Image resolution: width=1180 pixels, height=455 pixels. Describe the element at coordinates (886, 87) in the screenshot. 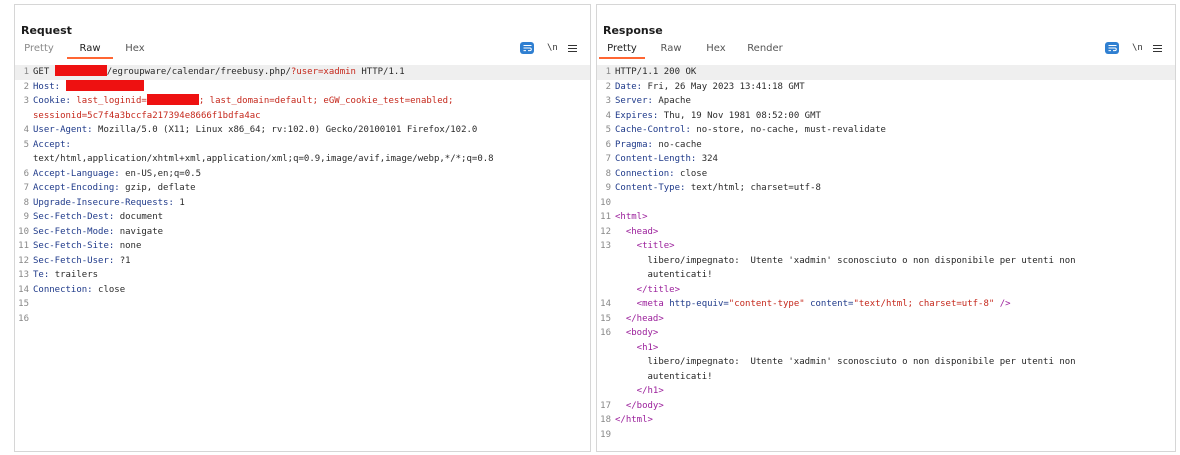

I see `code-line: 2 Date: Fri, 26 May 2023 13:41:18 GMT` at that location.